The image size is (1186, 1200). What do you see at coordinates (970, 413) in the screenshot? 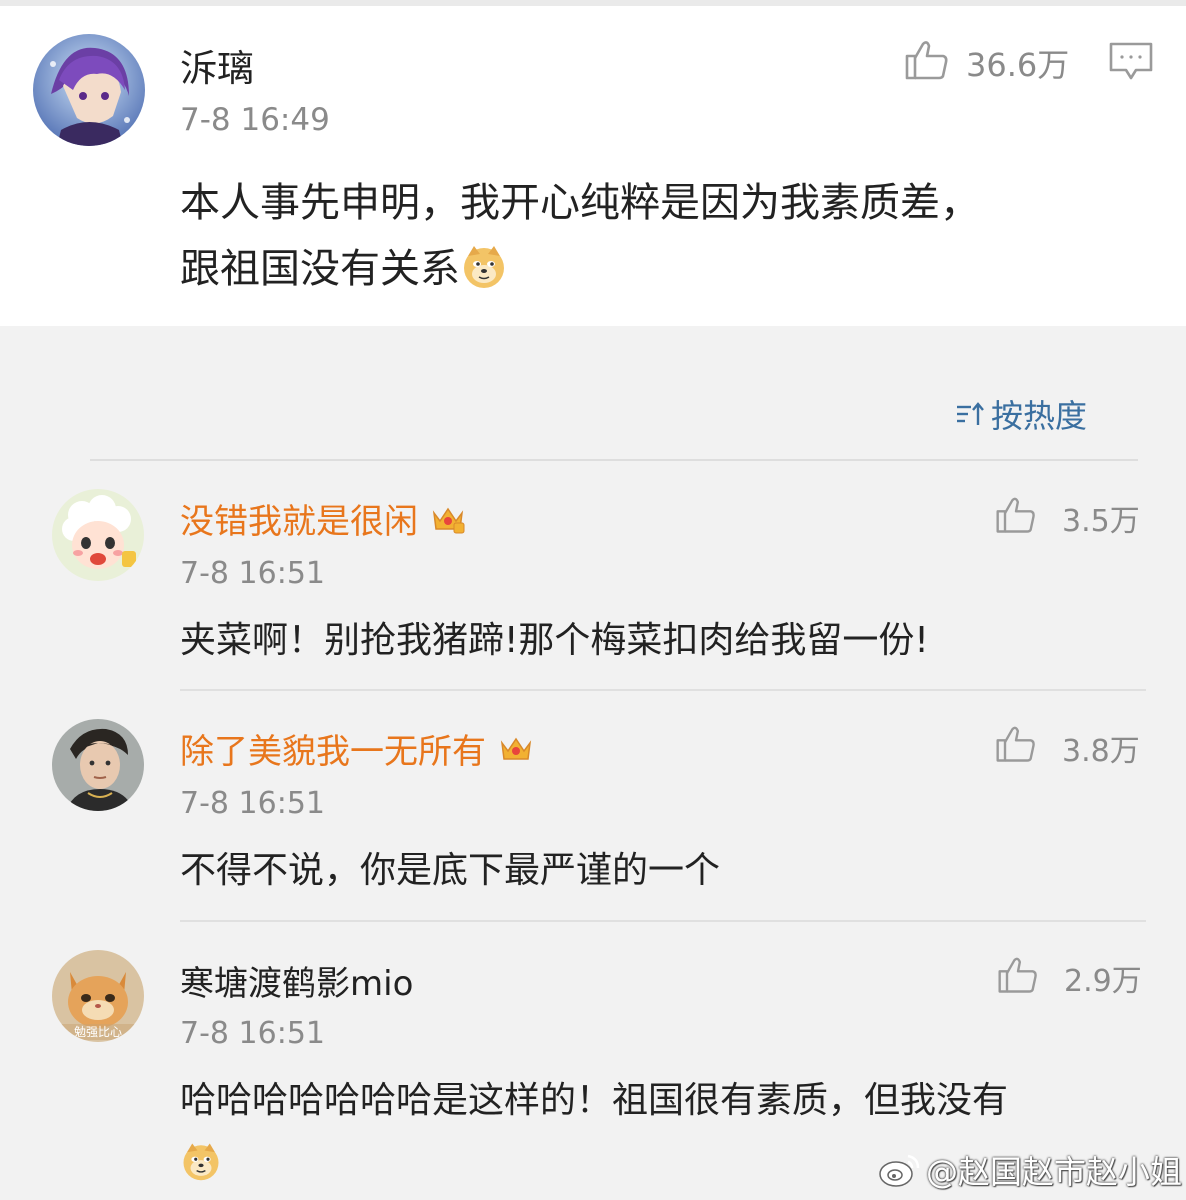
I see `sort-icon` at bounding box center [970, 413].